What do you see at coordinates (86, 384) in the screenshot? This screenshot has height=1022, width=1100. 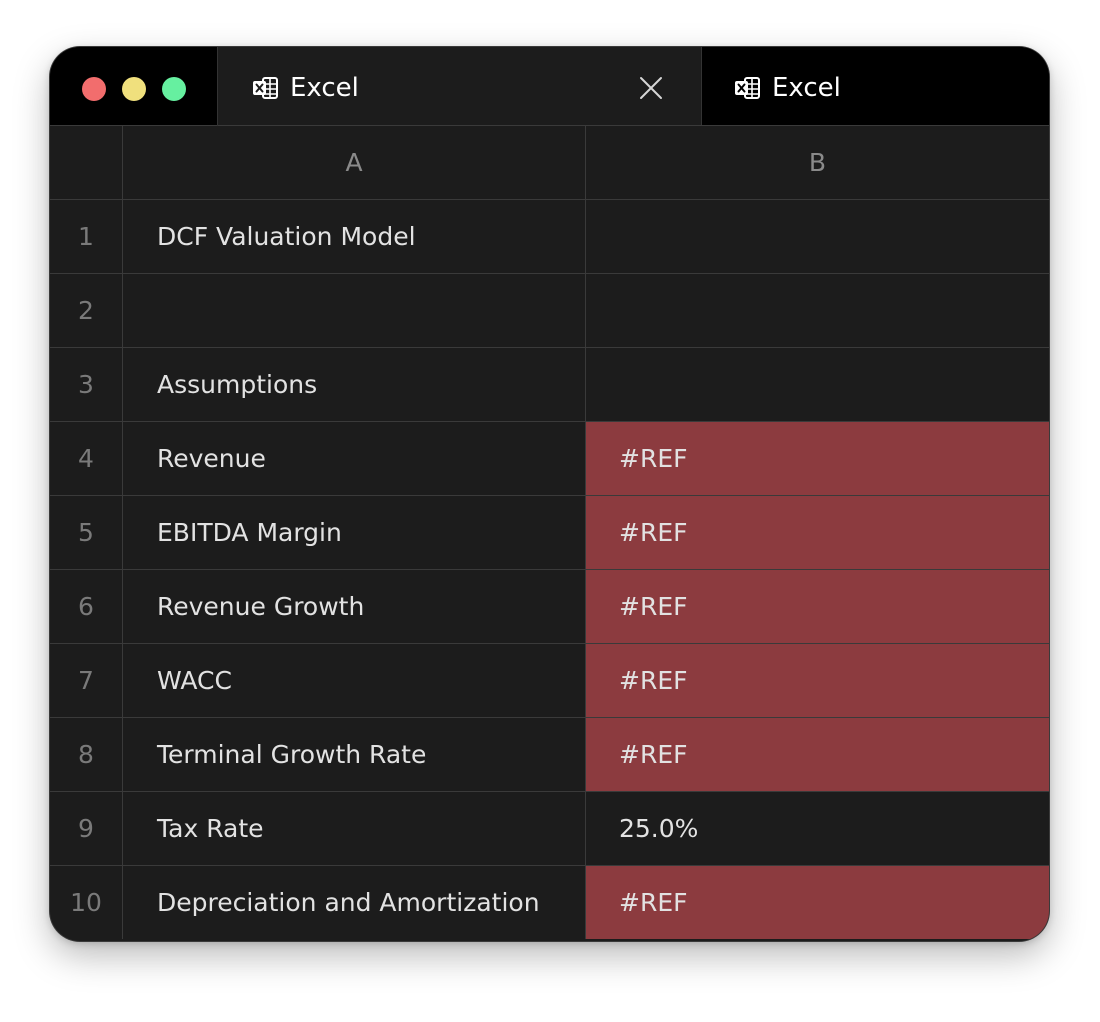 I see `row-header: 3` at bounding box center [86, 384].